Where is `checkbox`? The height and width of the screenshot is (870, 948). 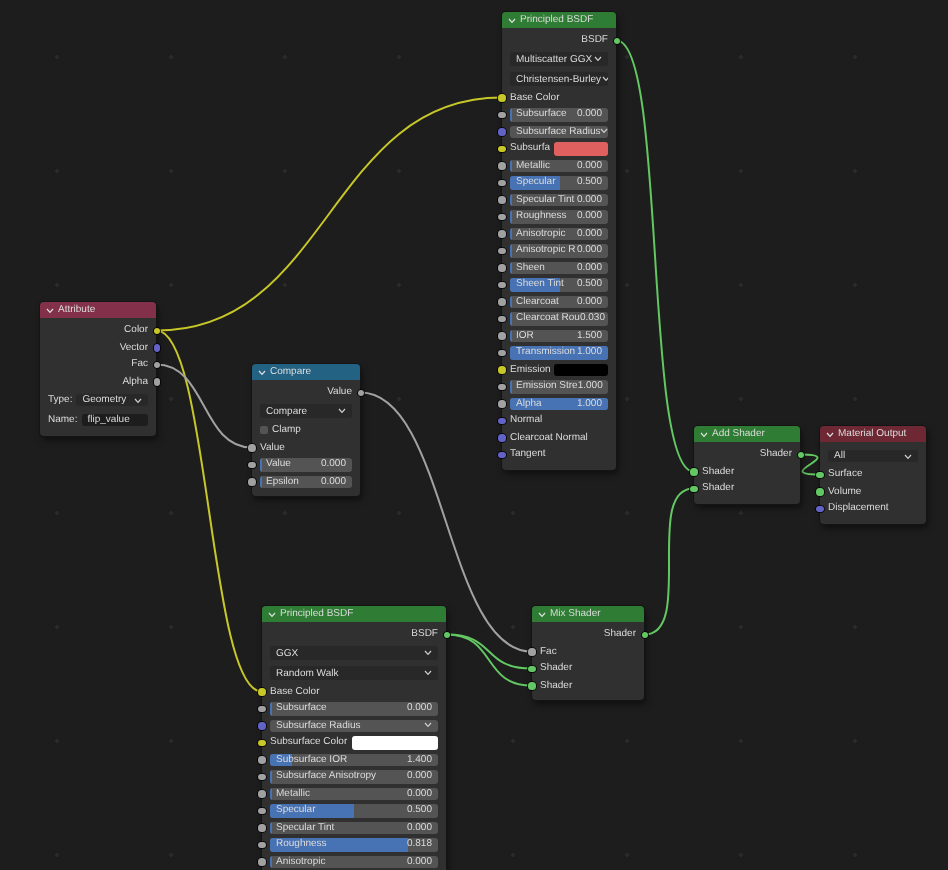 checkbox is located at coordinates (264, 430).